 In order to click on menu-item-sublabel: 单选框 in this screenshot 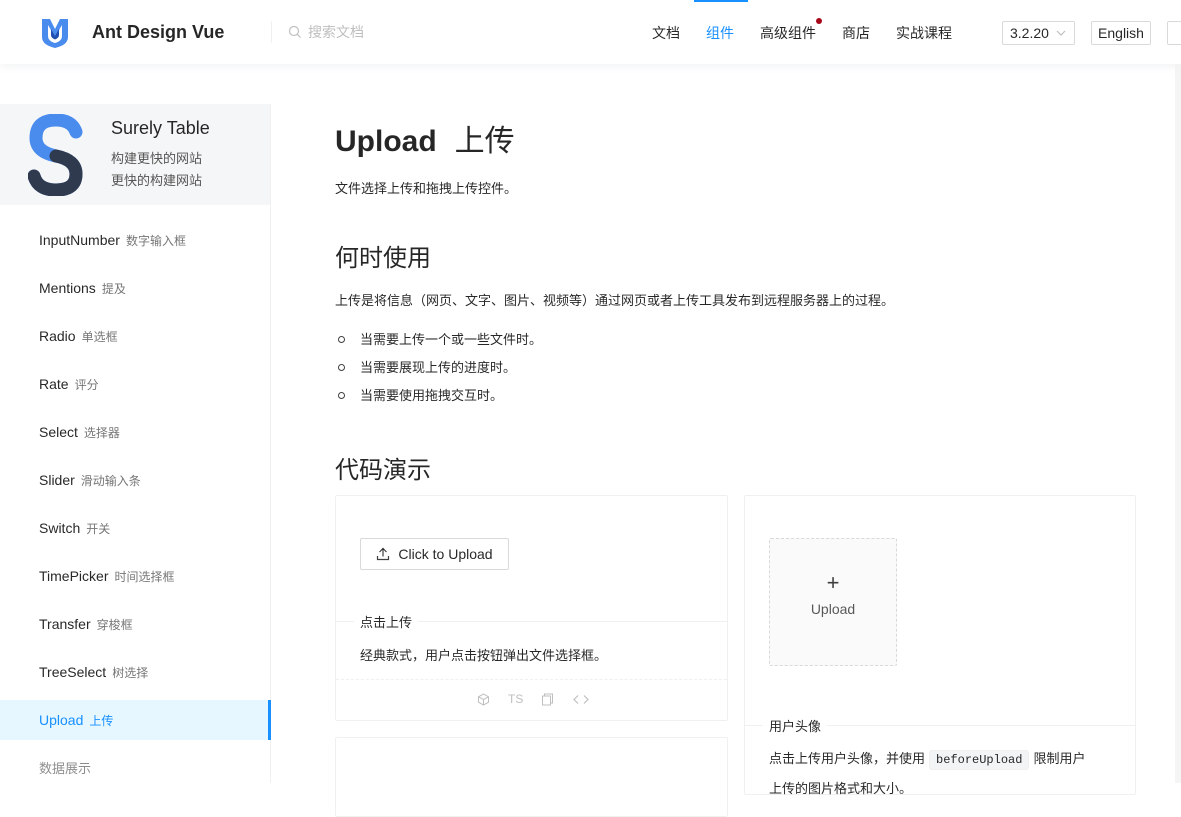, I will do `click(99, 337)`.